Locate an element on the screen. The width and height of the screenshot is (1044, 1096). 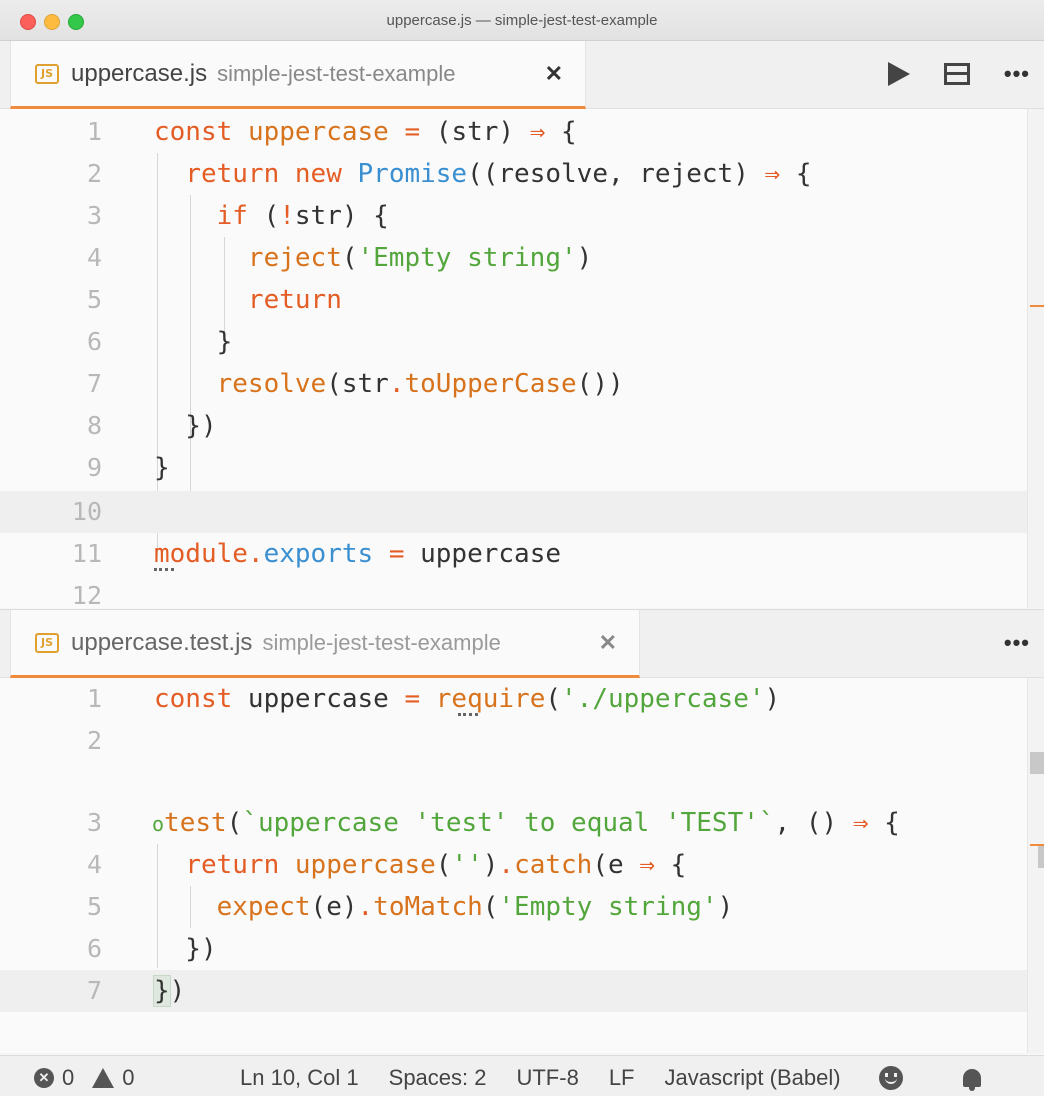
warning-count: 0 is located at coordinates (128, 1077).